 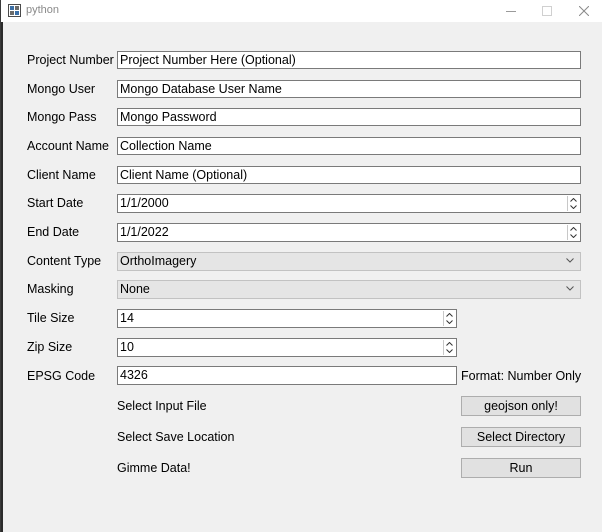 I want to click on start-date-value: 1/1/2000, so click(x=144, y=203).